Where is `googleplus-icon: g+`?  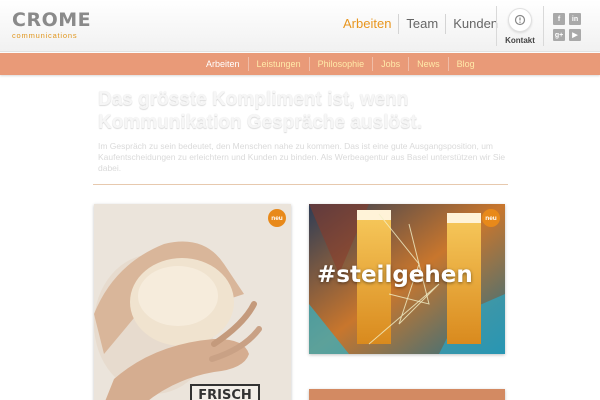 googleplus-icon: g+ is located at coordinates (559, 35).